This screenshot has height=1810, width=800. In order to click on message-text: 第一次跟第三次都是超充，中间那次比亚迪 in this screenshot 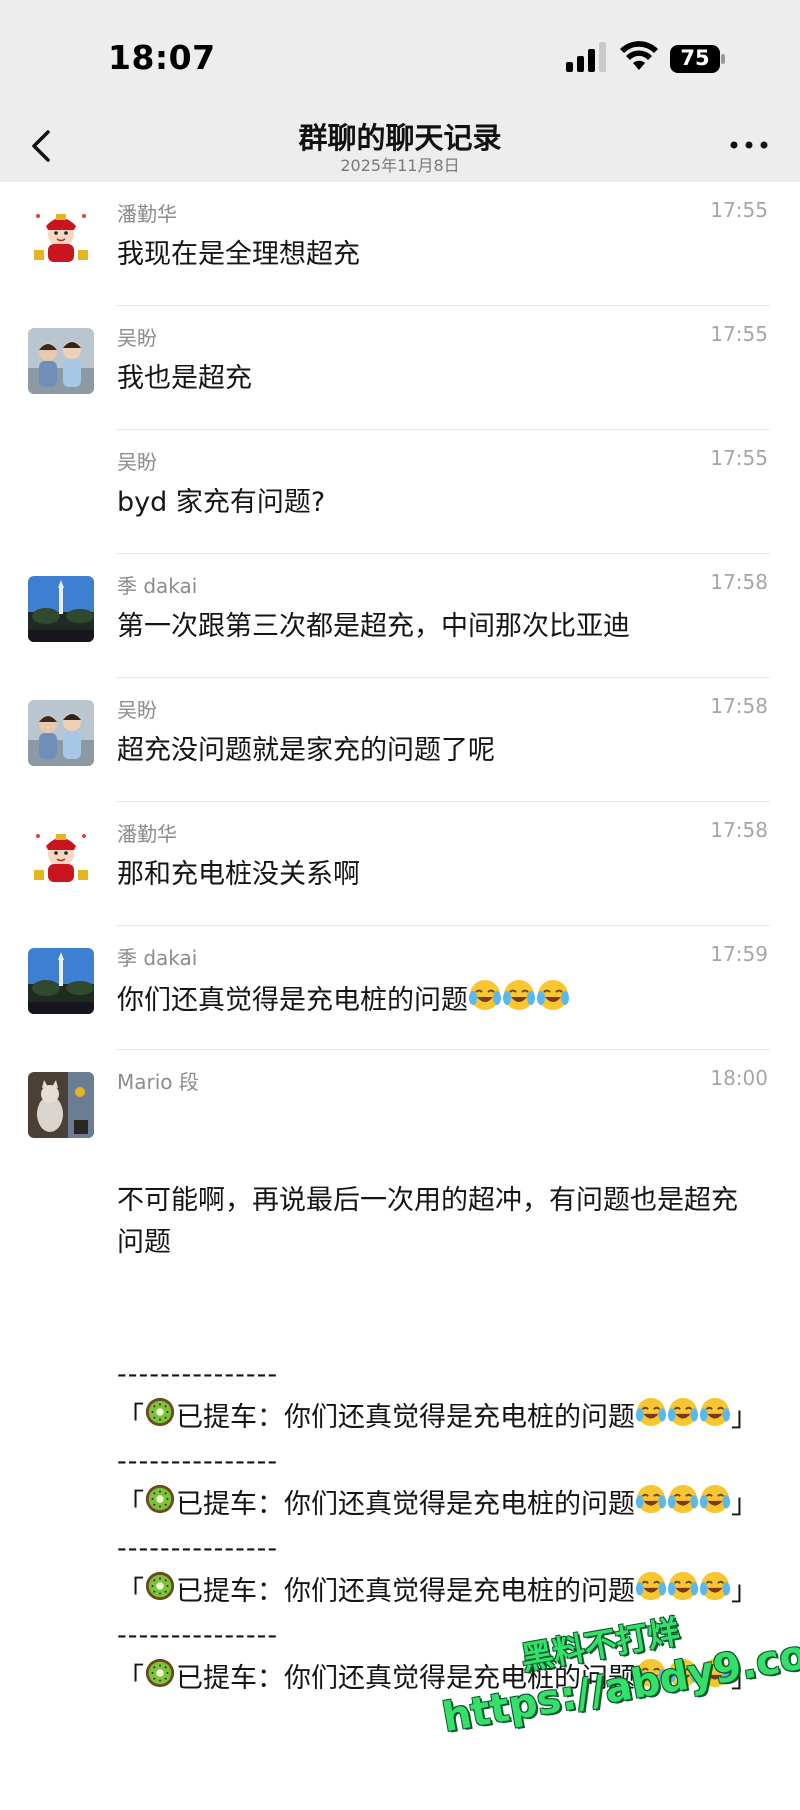, I will do `click(373, 626)`.